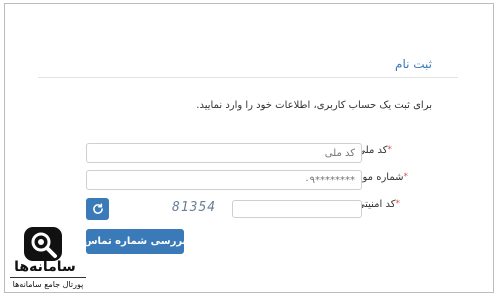  Describe the element at coordinates (374, 150) in the screenshot. I see `national-code-label: *کد ملی` at that location.